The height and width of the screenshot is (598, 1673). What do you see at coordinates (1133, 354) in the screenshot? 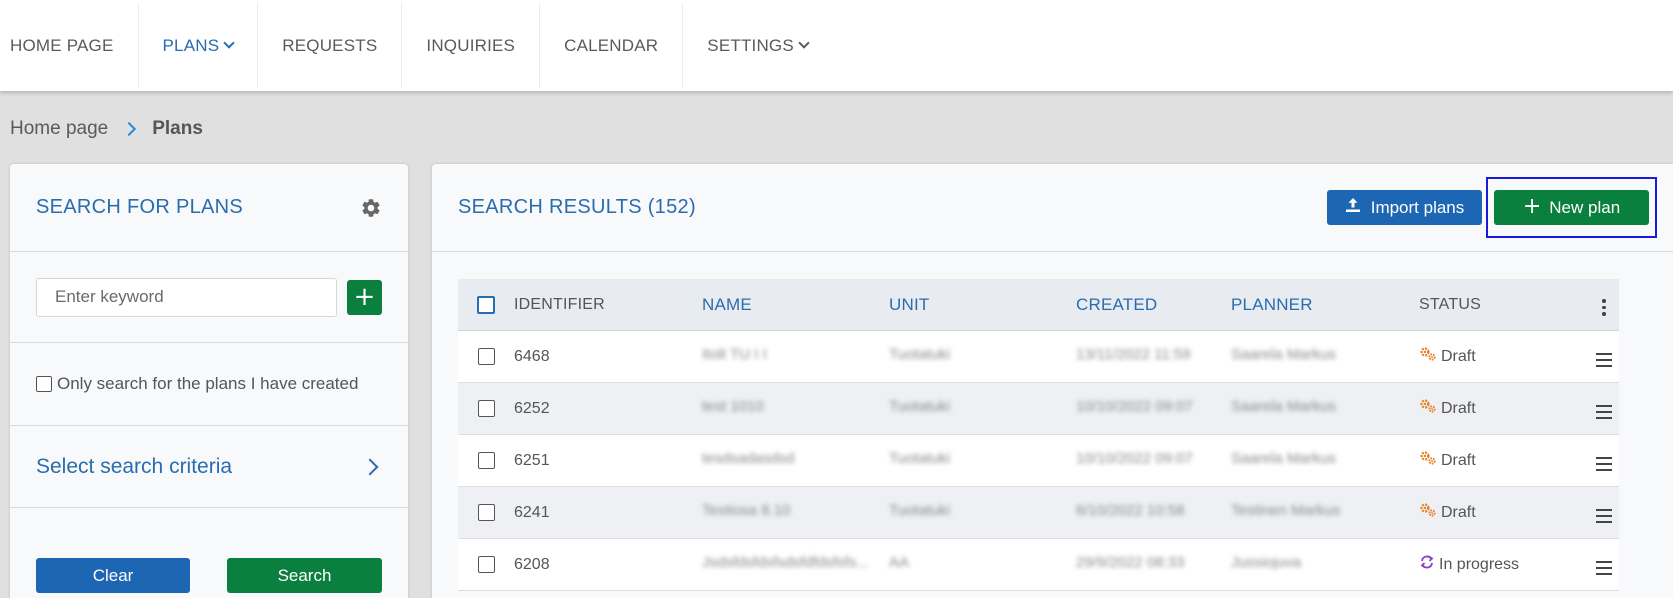
I see `row-created: 13/11/2022 11:59` at bounding box center [1133, 354].